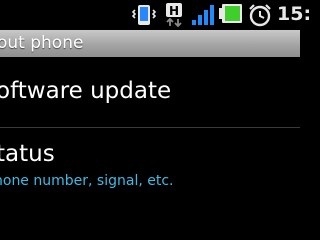  What do you see at coordinates (203, 17) in the screenshot?
I see `signal-strength-icon` at bounding box center [203, 17].